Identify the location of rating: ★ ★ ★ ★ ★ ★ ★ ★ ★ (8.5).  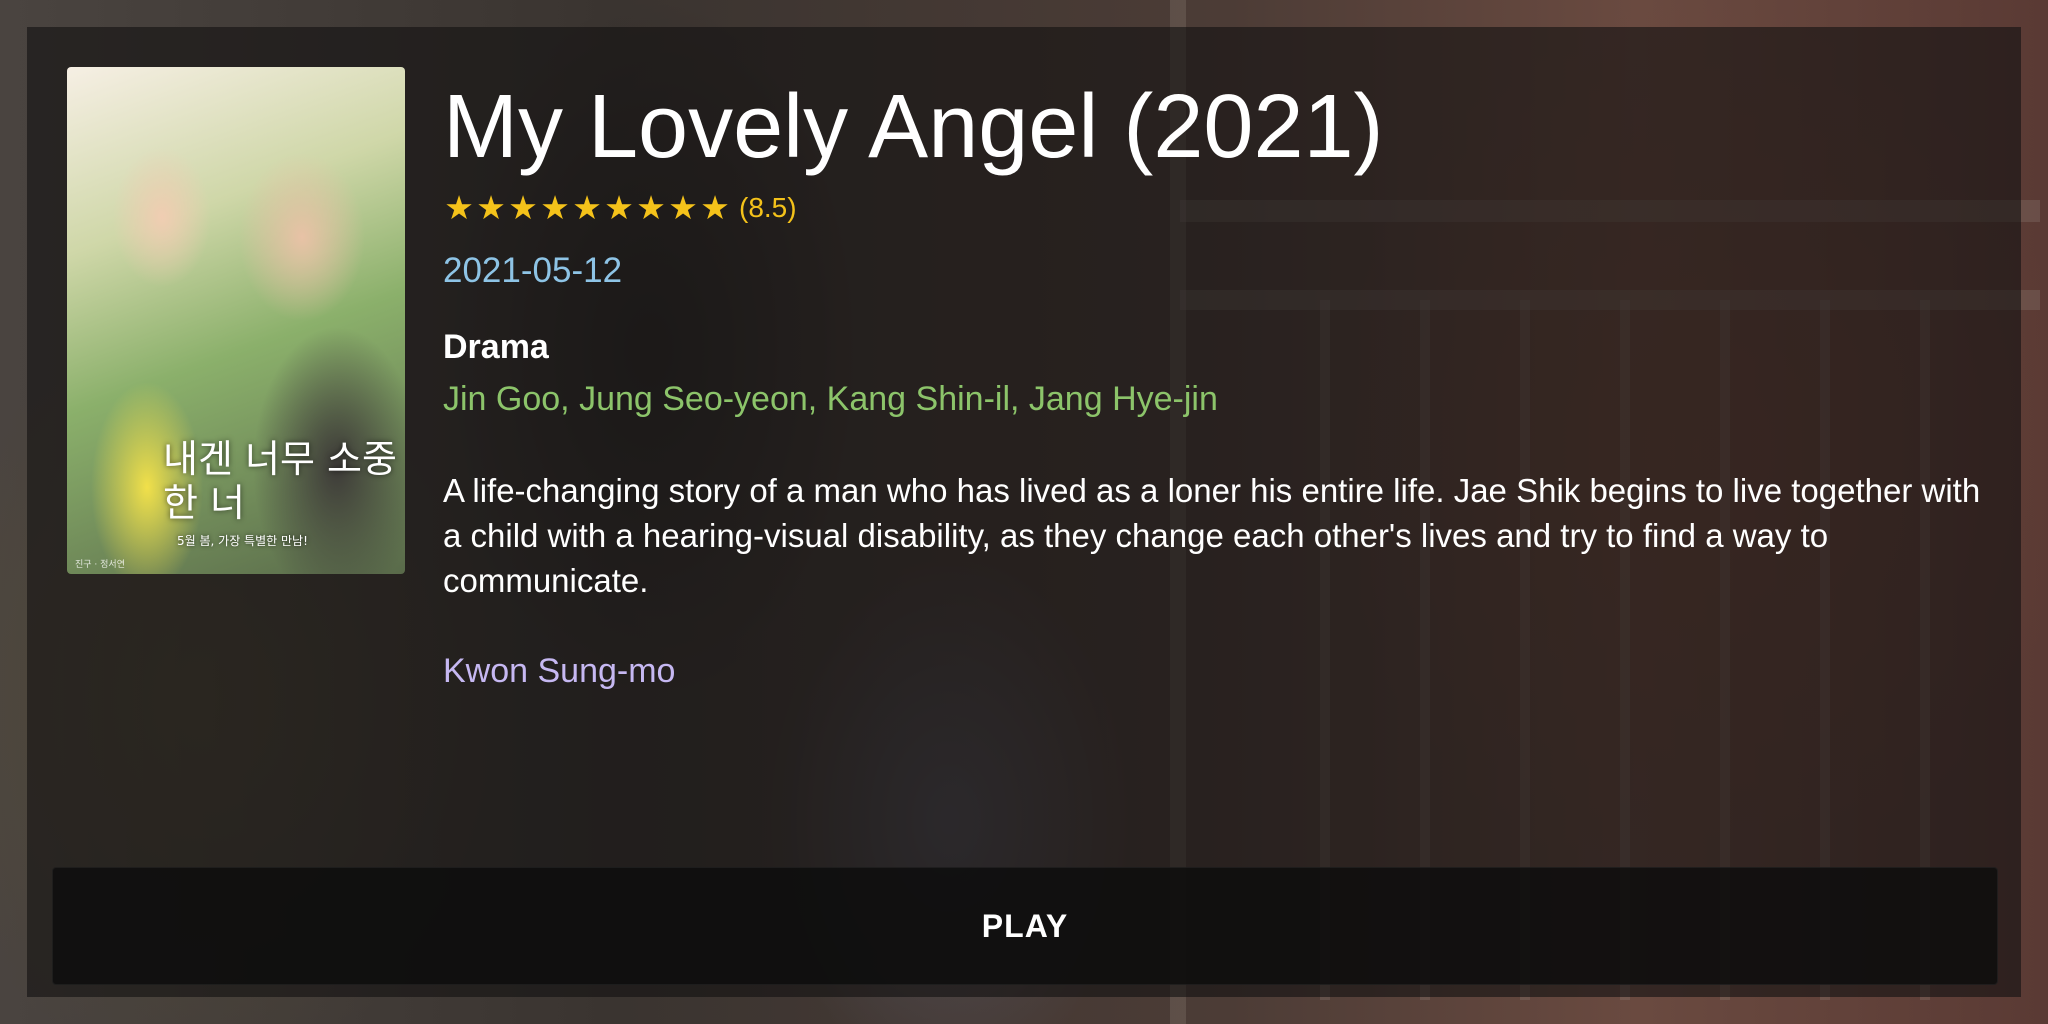
(620, 208).